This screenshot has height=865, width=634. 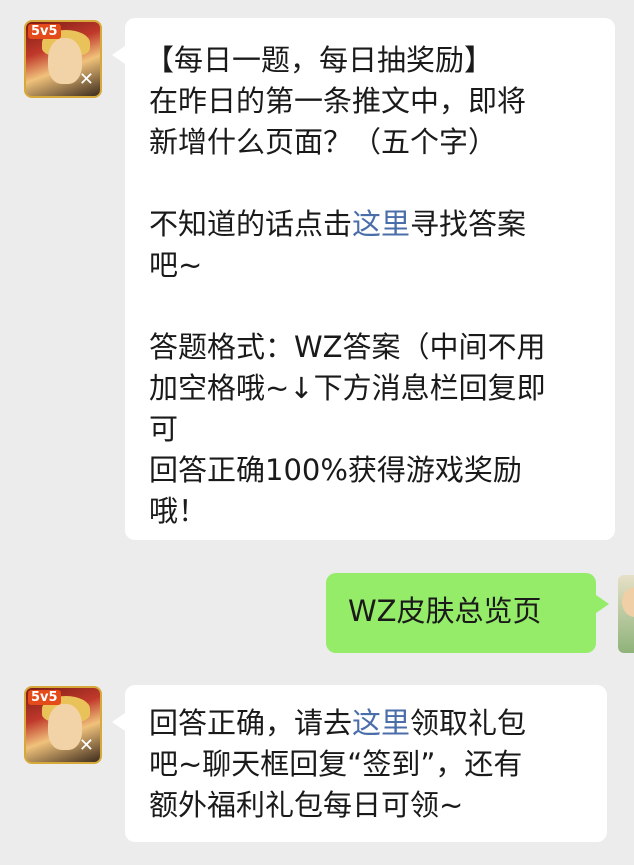 I want to click on answer-line: 回答正确，请去这里领取礼包, so click(x=366, y=723).